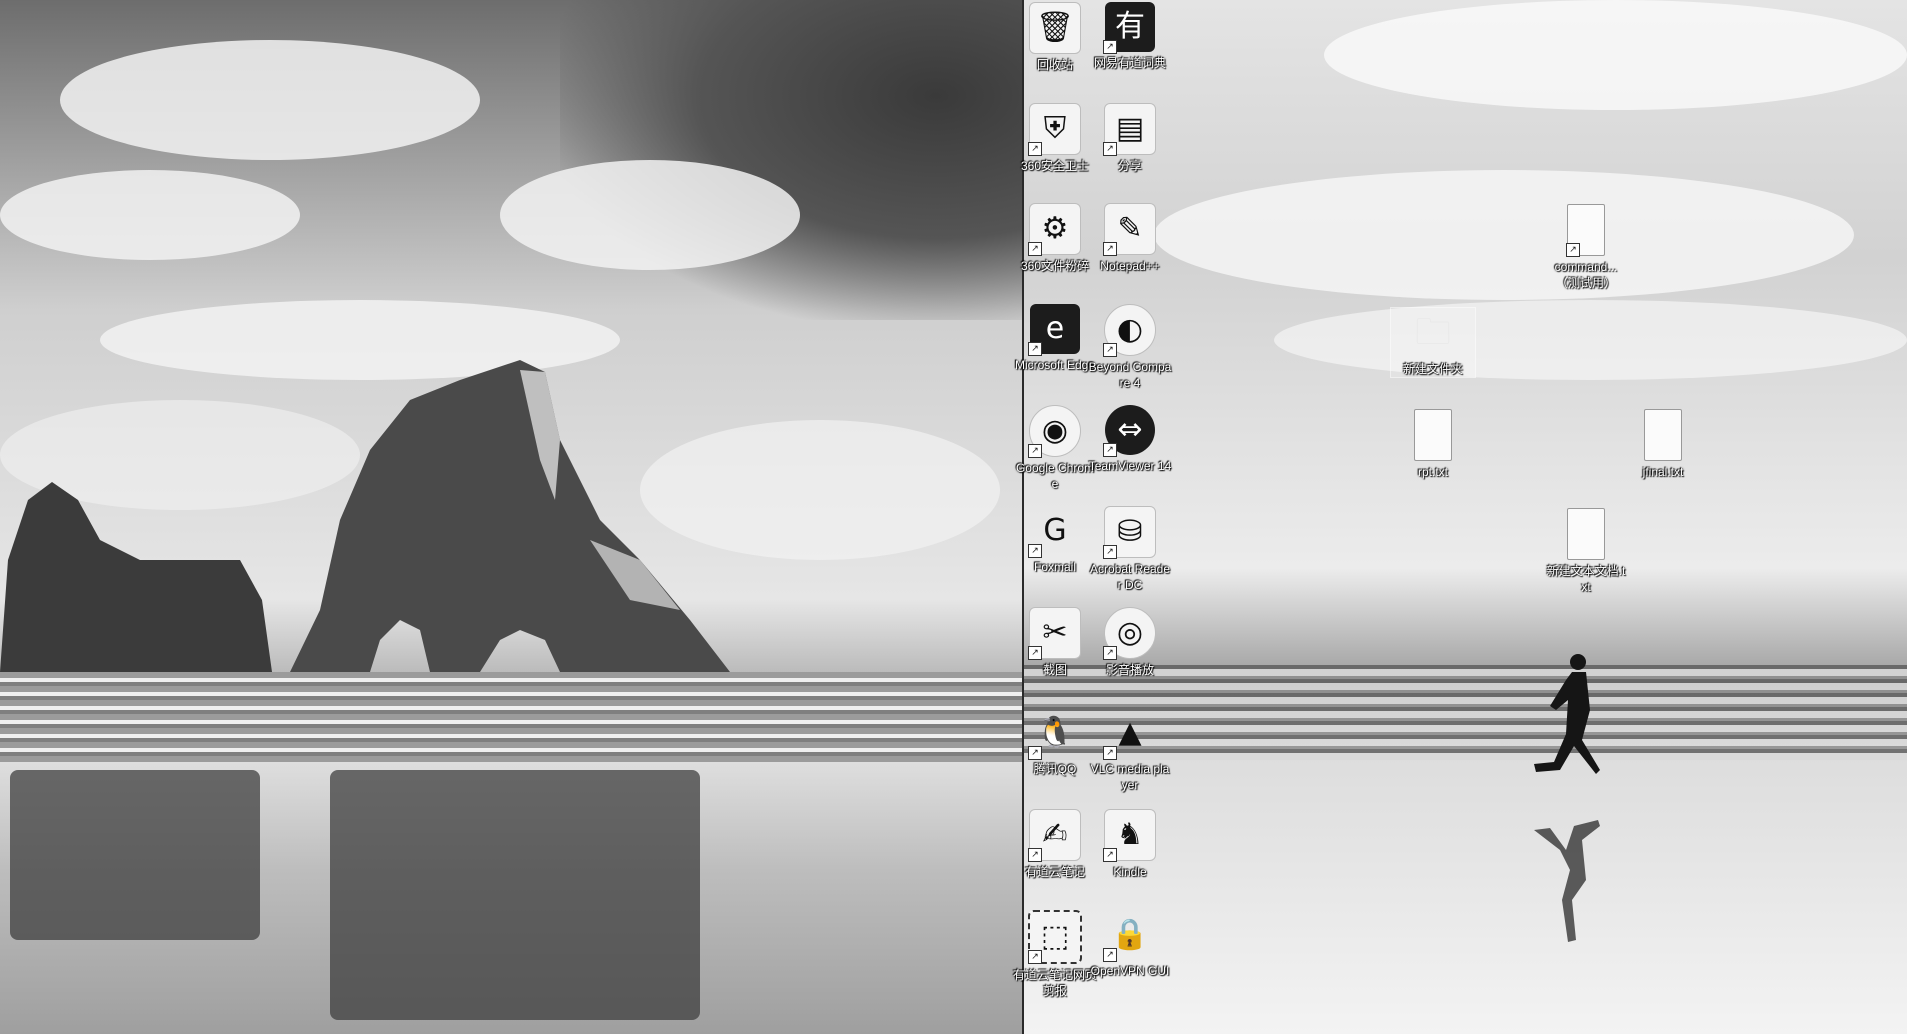  Describe the element at coordinates (1055, 166) in the screenshot. I see `desktop-icon-label: 360安全卫士` at that location.